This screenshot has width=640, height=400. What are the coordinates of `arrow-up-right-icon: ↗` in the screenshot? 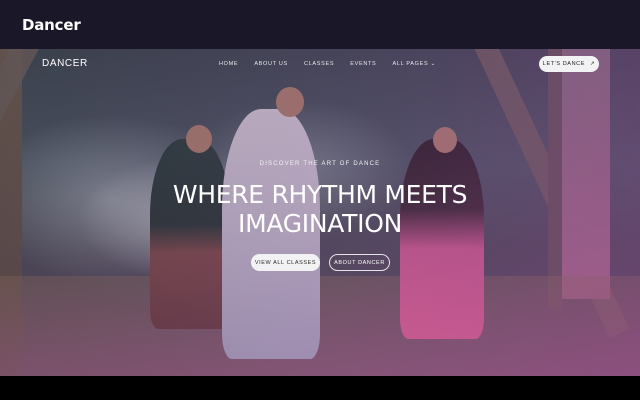 It's located at (592, 64).